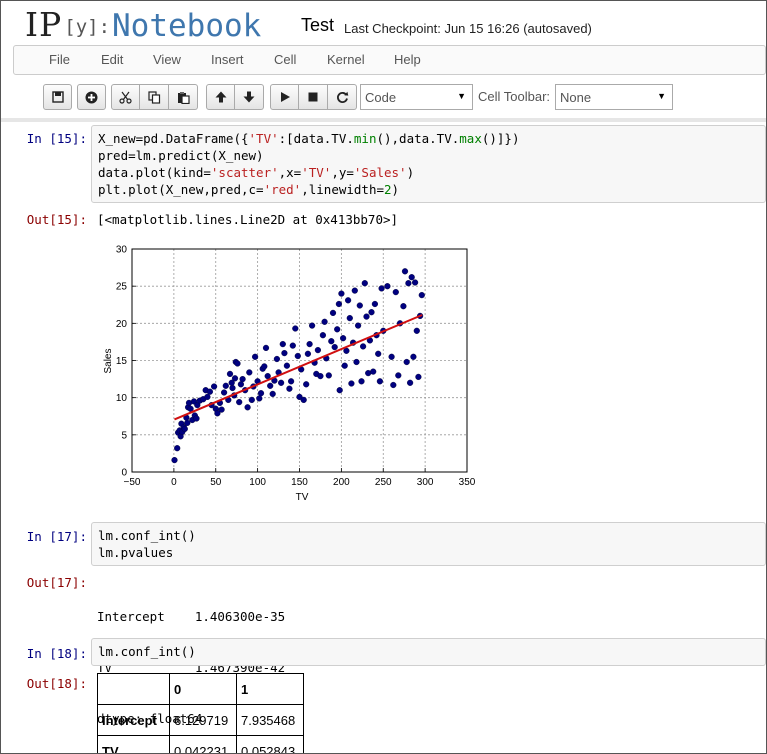 Image resolution: width=767 pixels, height=754 pixels. What do you see at coordinates (249, 97) in the screenshot?
I see `move-down-button` at bounding box center [249, 97].